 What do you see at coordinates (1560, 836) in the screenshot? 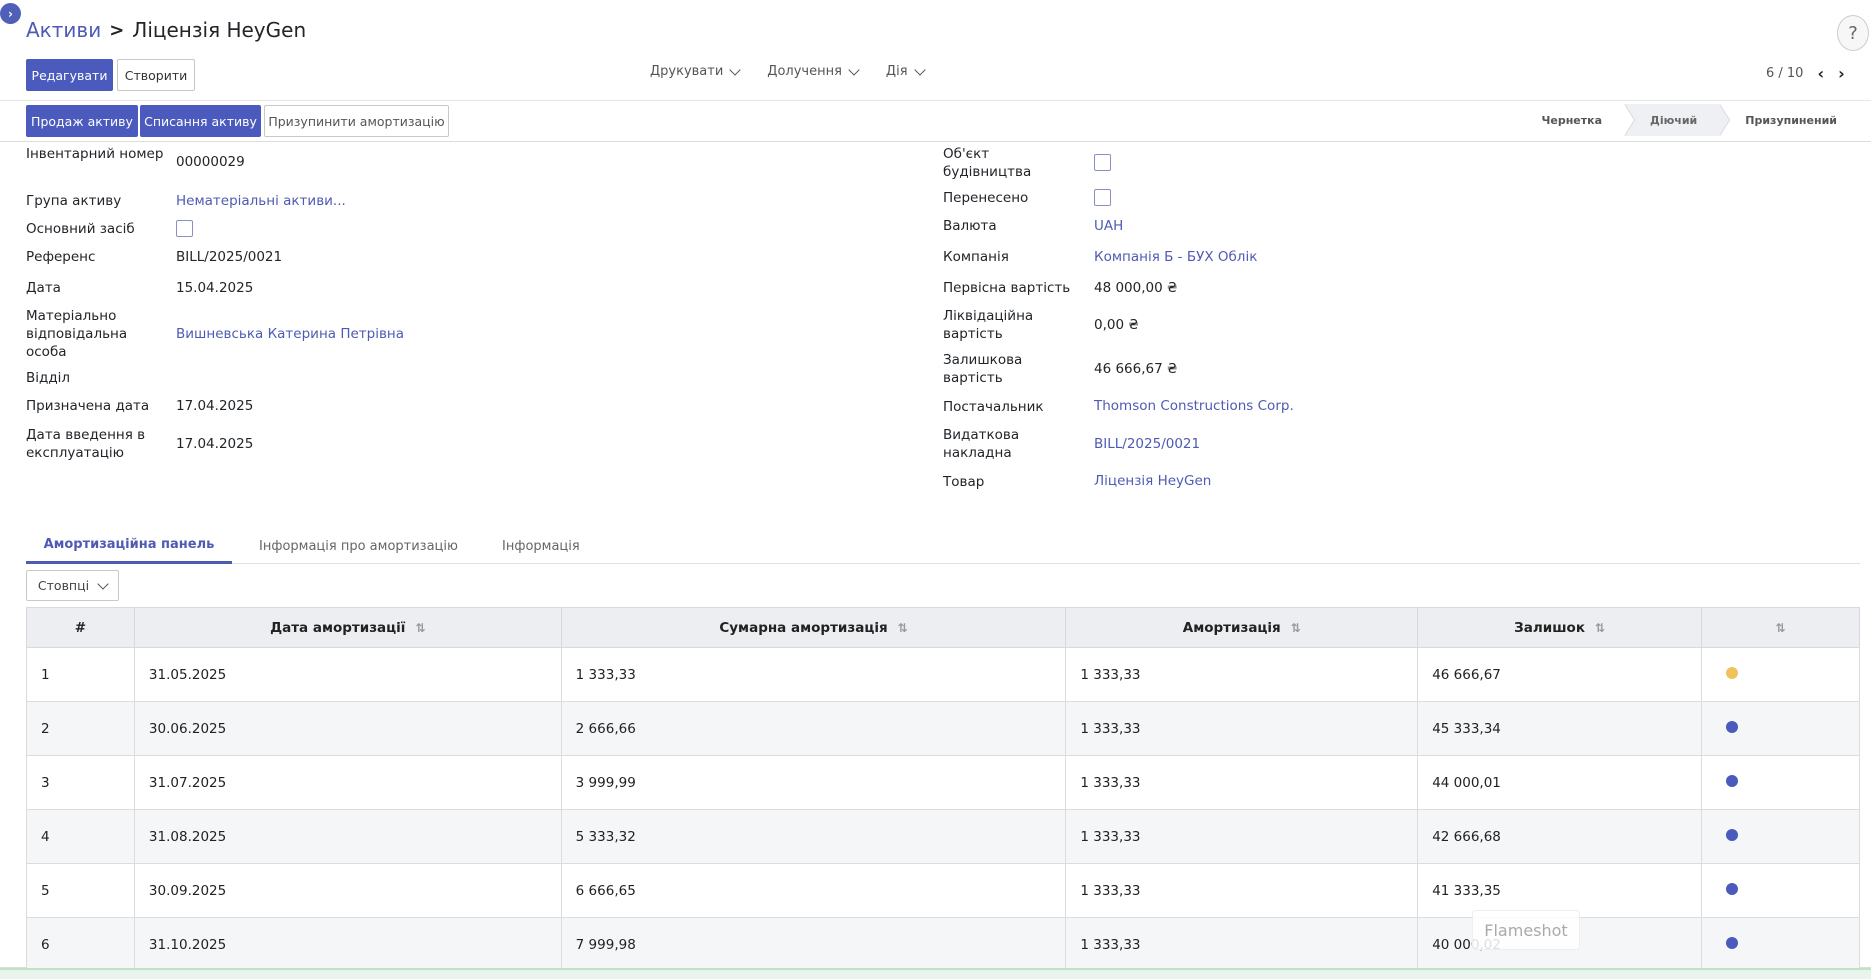
I see `cell-remaining: 42 666,68` at bounding box center [1560, 836].